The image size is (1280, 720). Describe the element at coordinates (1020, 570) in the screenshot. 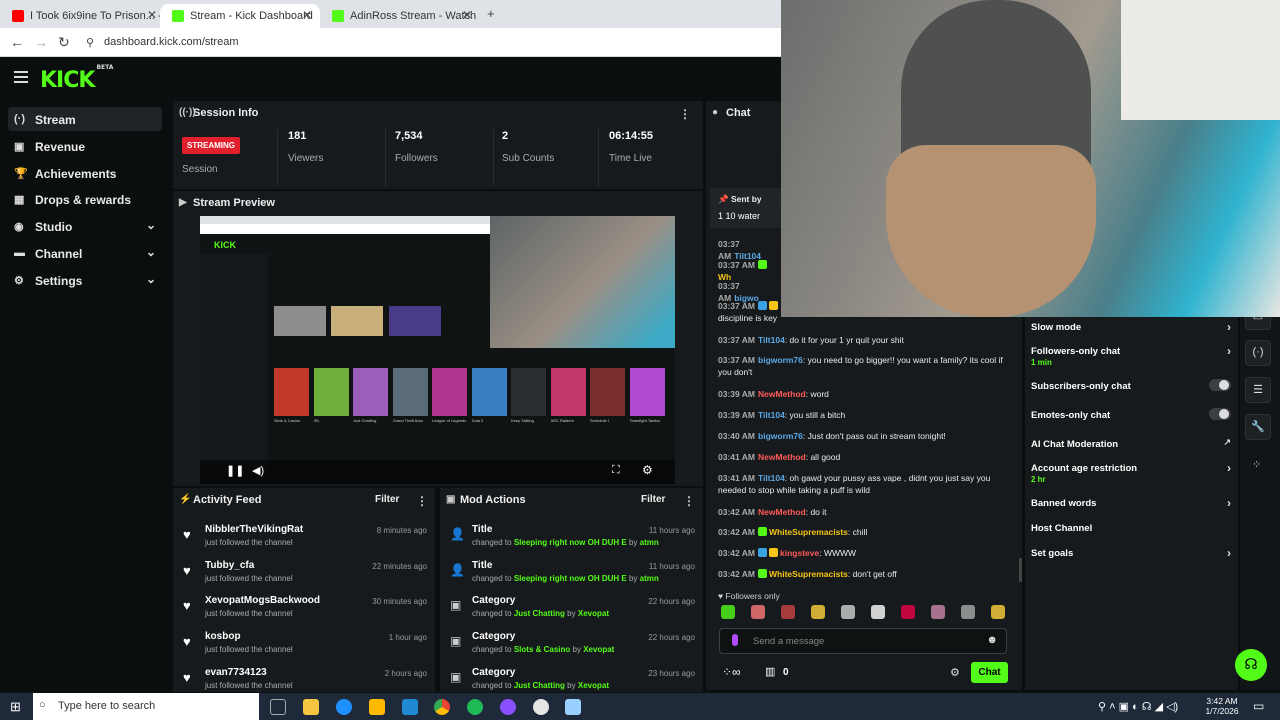

I see `chat-scrollbar` at that location.